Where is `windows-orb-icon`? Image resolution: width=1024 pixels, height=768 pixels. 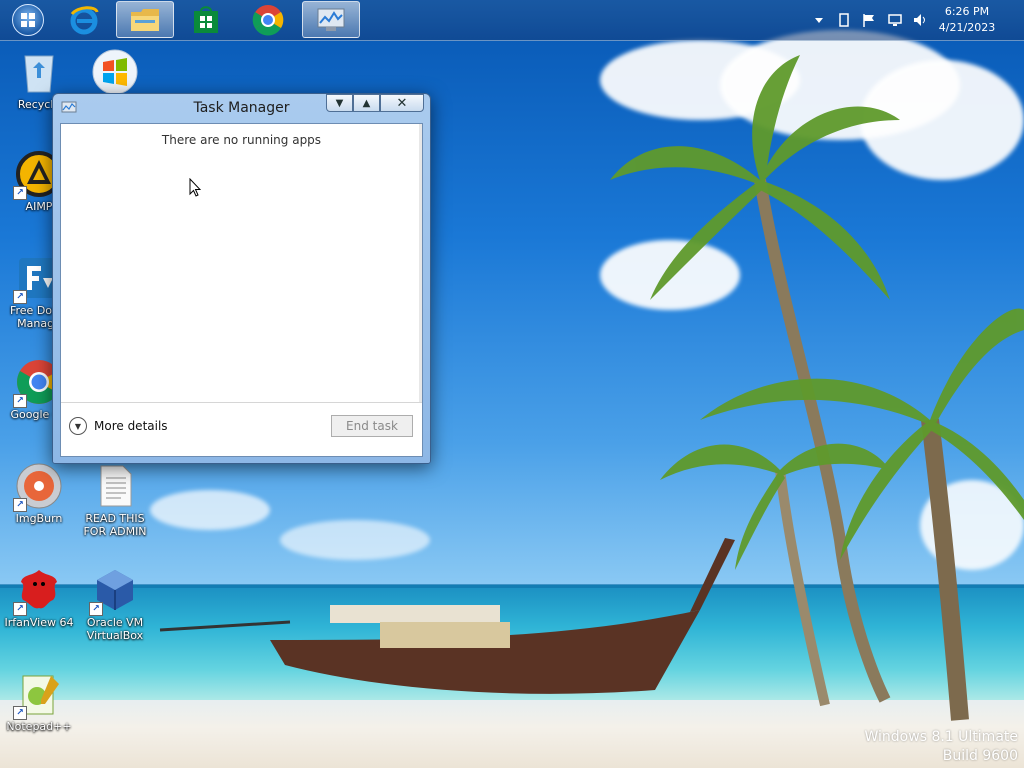
windows-orb-icon is located at coordinates (28, 19).